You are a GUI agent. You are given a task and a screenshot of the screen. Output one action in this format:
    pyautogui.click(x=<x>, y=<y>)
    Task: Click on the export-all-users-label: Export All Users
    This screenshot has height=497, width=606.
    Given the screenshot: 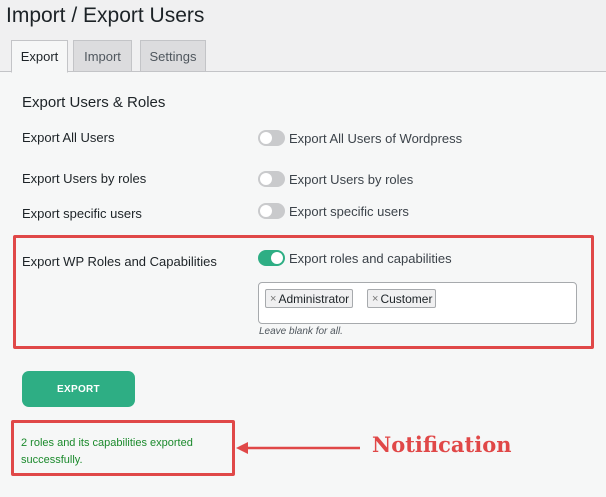 What is the action you would take?
    pyautogui.click(x=68, y=137)
    